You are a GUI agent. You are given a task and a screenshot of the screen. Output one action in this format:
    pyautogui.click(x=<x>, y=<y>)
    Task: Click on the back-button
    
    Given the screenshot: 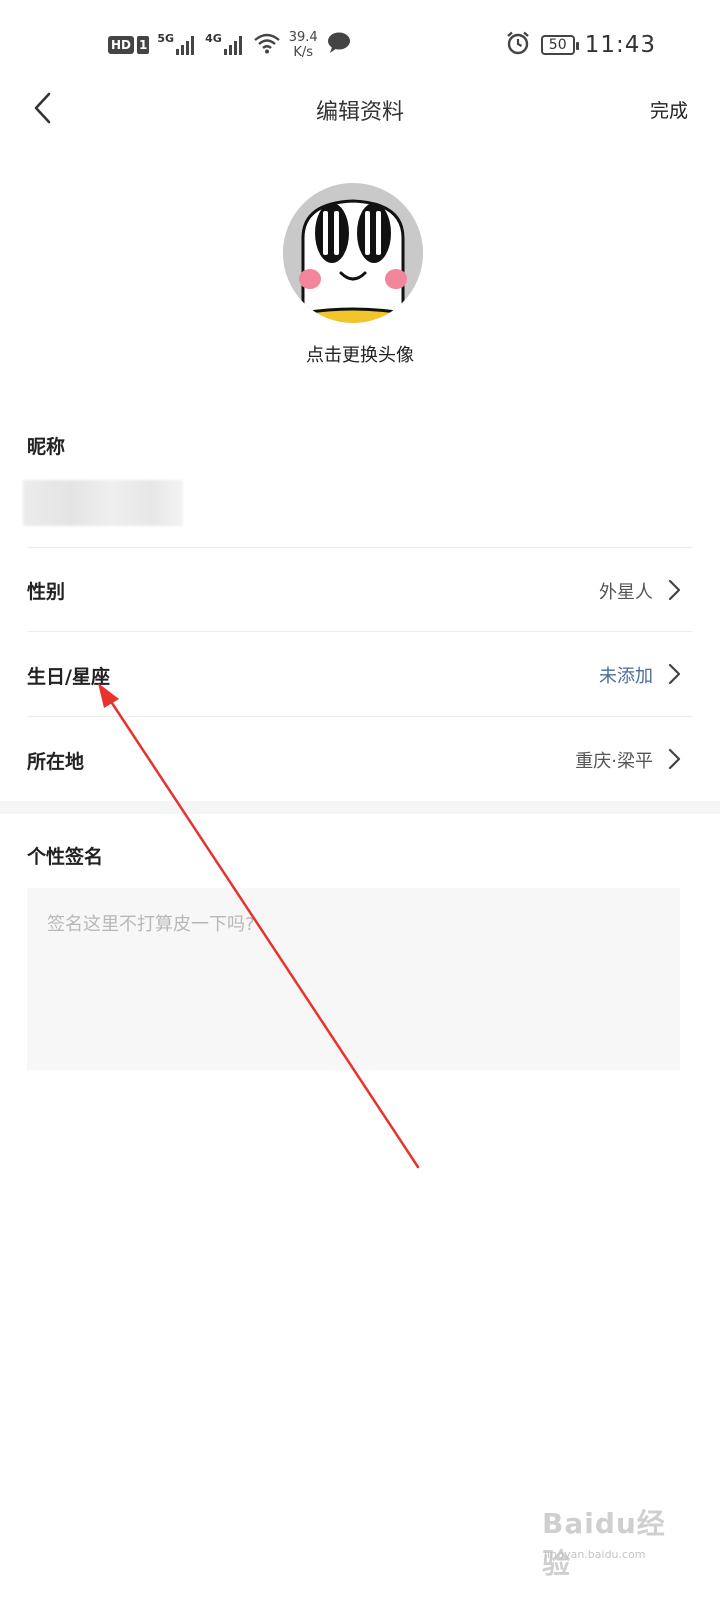 What is the action you would take?
    pyautogui.click(x=42, y=108)
    